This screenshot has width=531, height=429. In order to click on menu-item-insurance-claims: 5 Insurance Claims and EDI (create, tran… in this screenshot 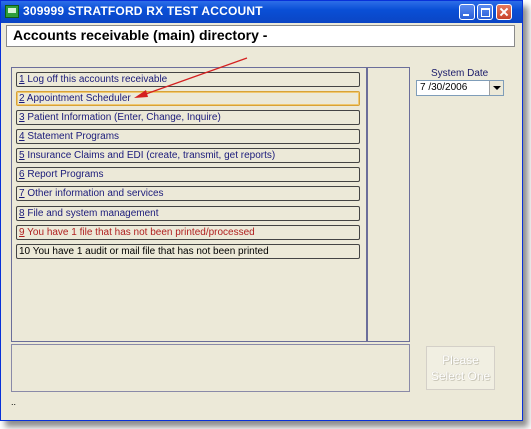, I will do `click(188, 155)`.